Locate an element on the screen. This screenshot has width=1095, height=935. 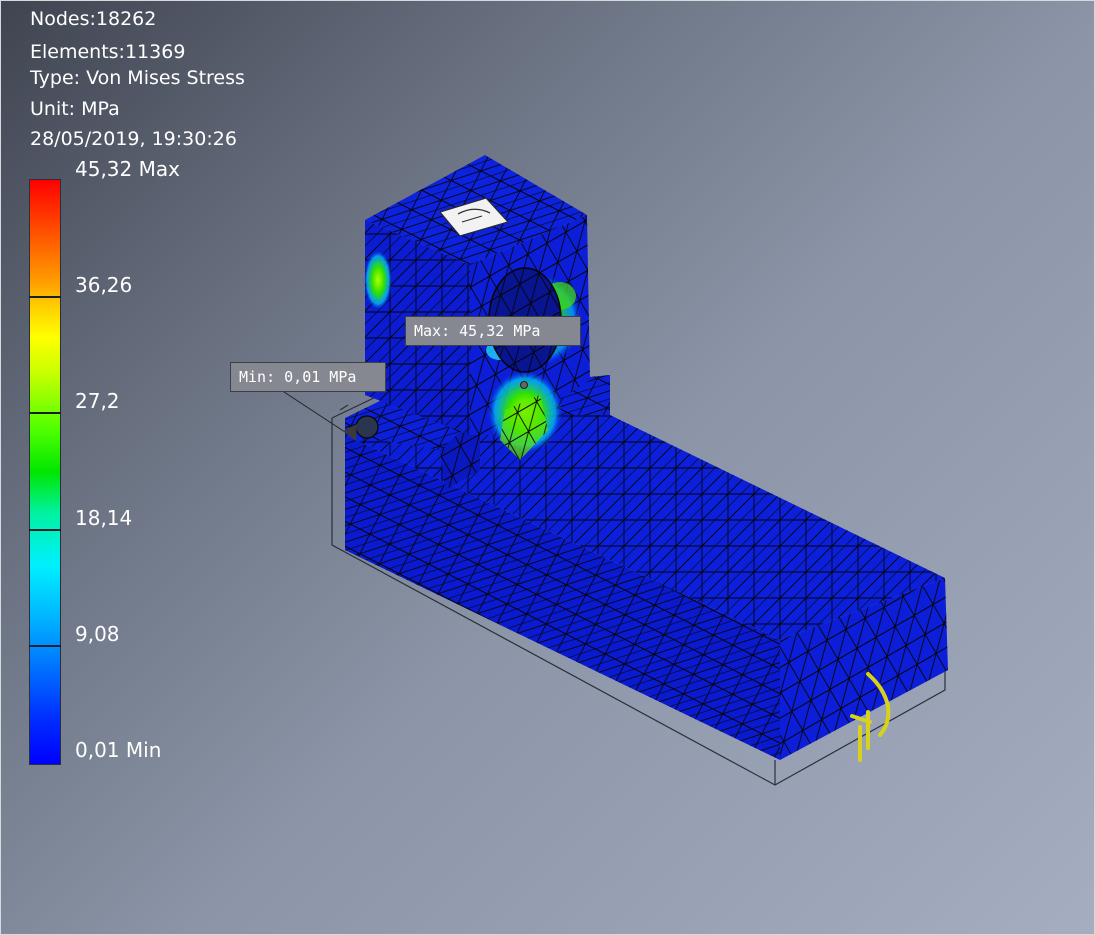
mount-hole is located at coordinates (367, 427).